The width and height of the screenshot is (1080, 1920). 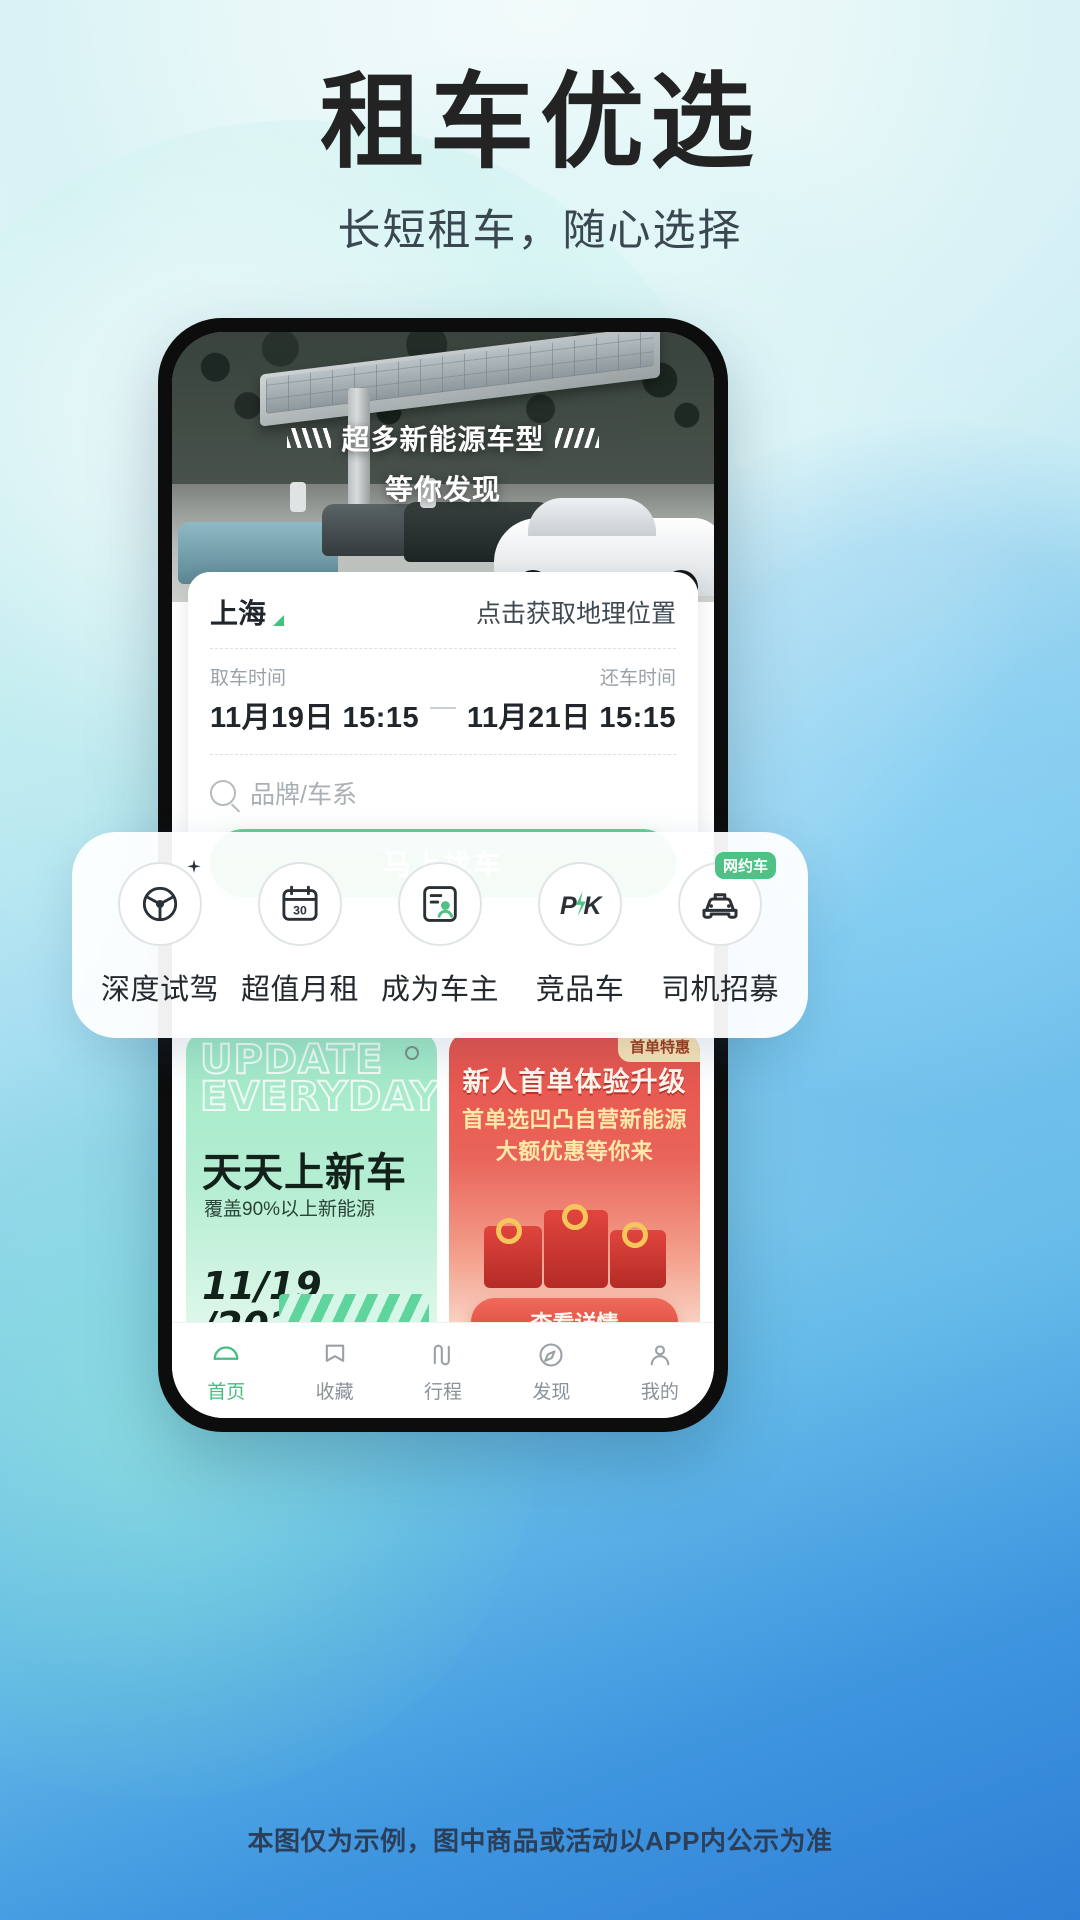 What do you see at coordinates (304, 1173) in the screenshot?
I see `promo-headline: 天天上新车` at bounding box center [304, 1173].